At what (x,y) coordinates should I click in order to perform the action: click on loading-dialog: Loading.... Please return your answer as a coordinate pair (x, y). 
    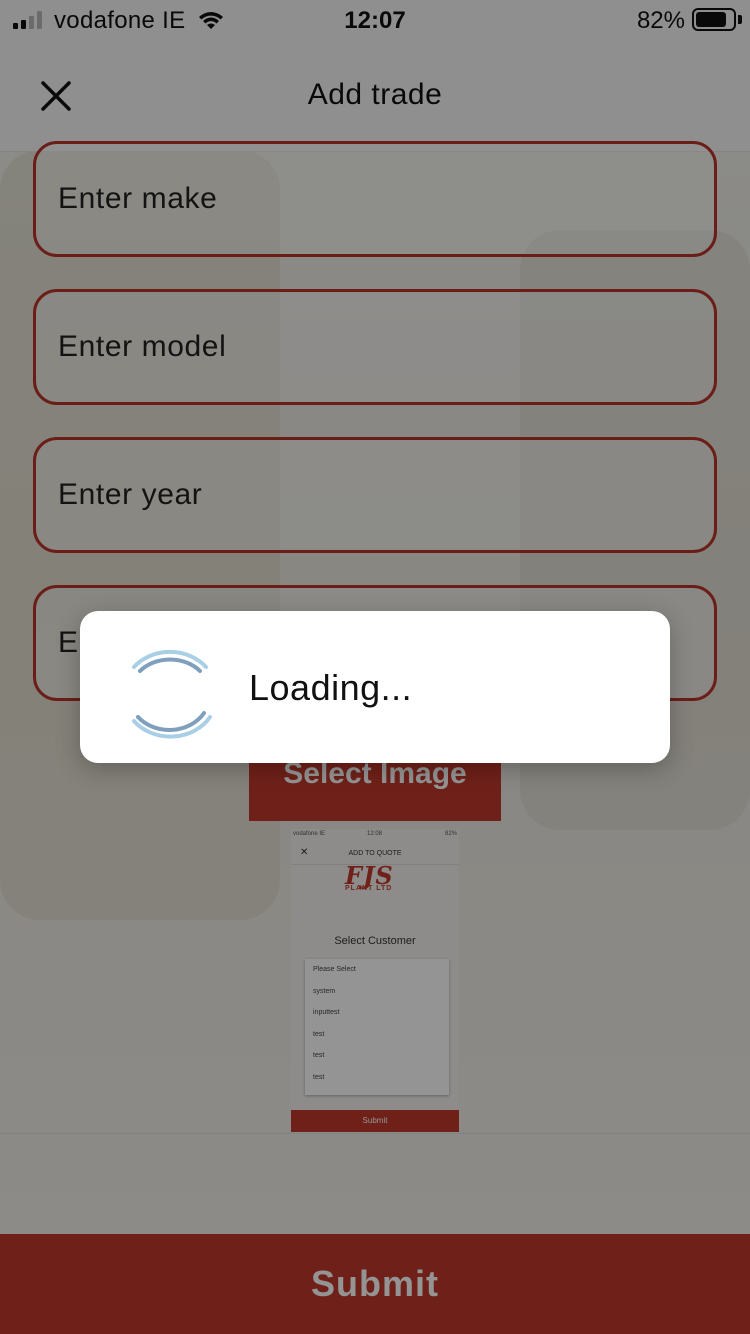
    Looking at the image, I should click on (375, 687).